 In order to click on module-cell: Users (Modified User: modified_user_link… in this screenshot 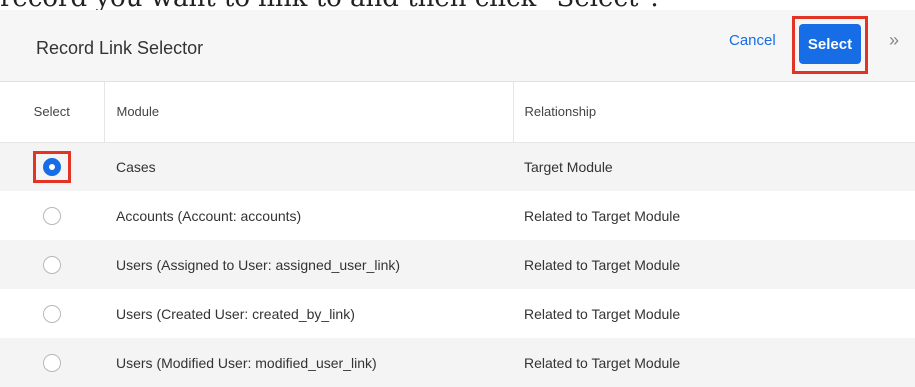, I will do `click(308, 362)`.